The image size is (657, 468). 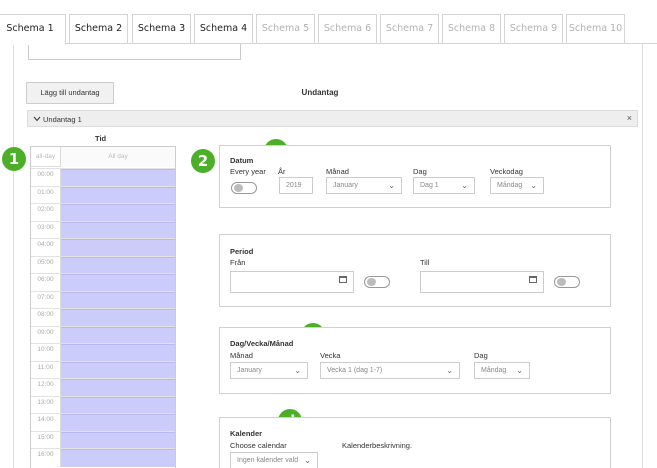 I want to click on year-input: 2019, so click(x=296, y=185).